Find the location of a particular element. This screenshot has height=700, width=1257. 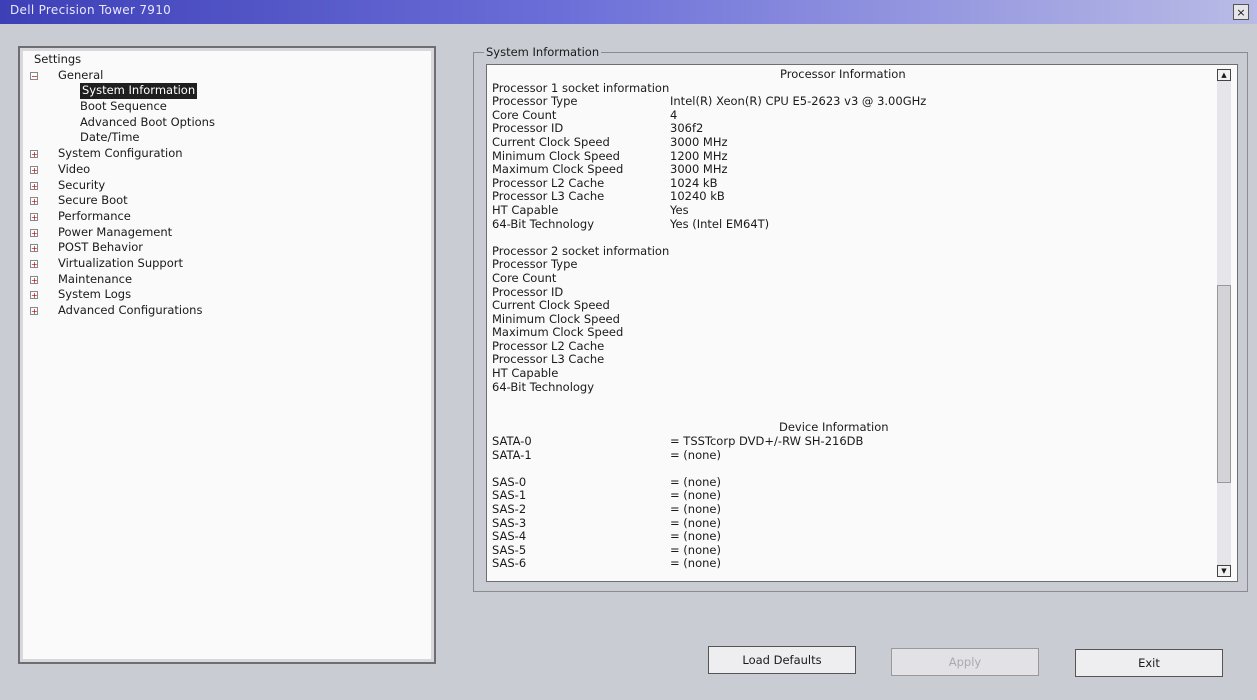

tree-item: System Information is located at coordinates (220, 91).